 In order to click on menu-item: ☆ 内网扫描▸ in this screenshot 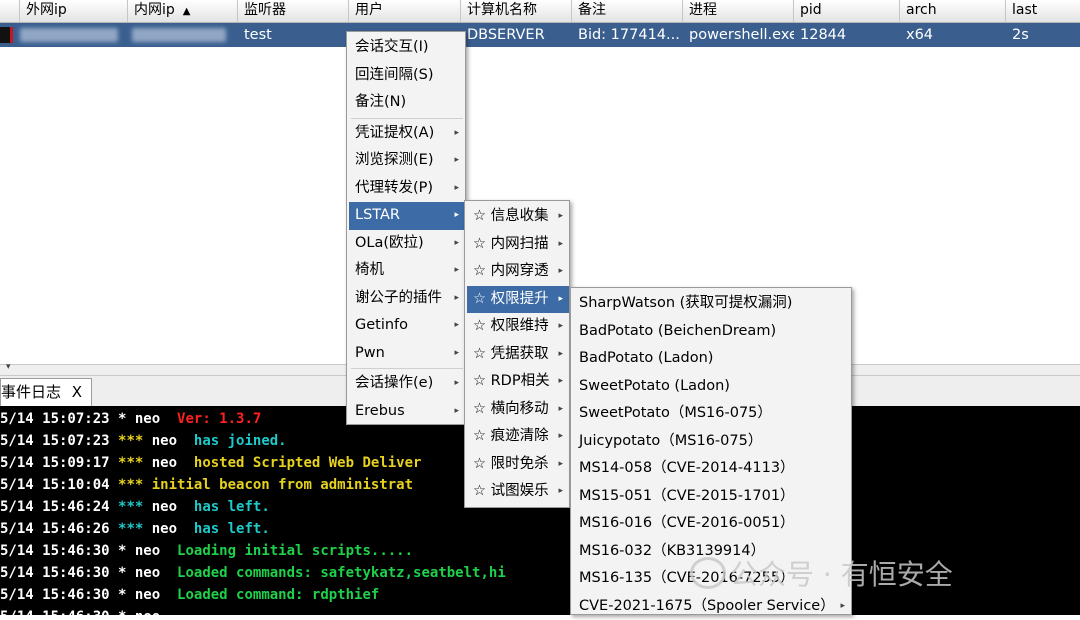, I will do `click(518, 245)`.